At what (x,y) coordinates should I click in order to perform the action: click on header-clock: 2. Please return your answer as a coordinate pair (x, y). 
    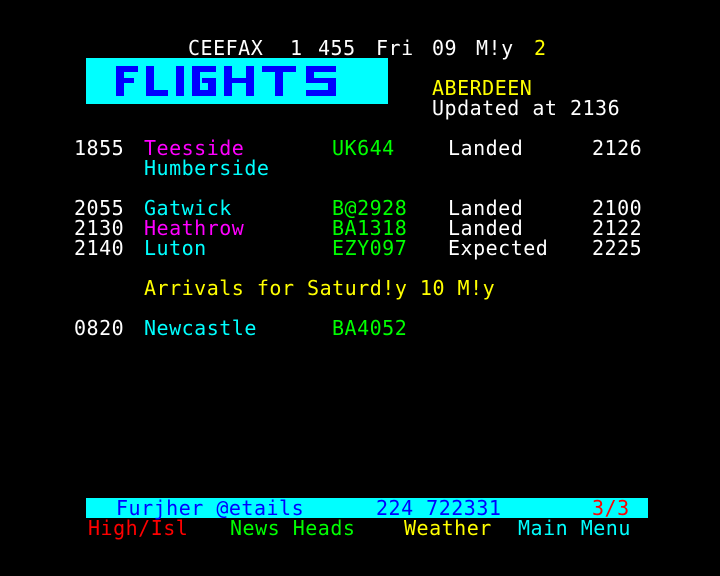
    Looking at the image, I should click on (540, 48).